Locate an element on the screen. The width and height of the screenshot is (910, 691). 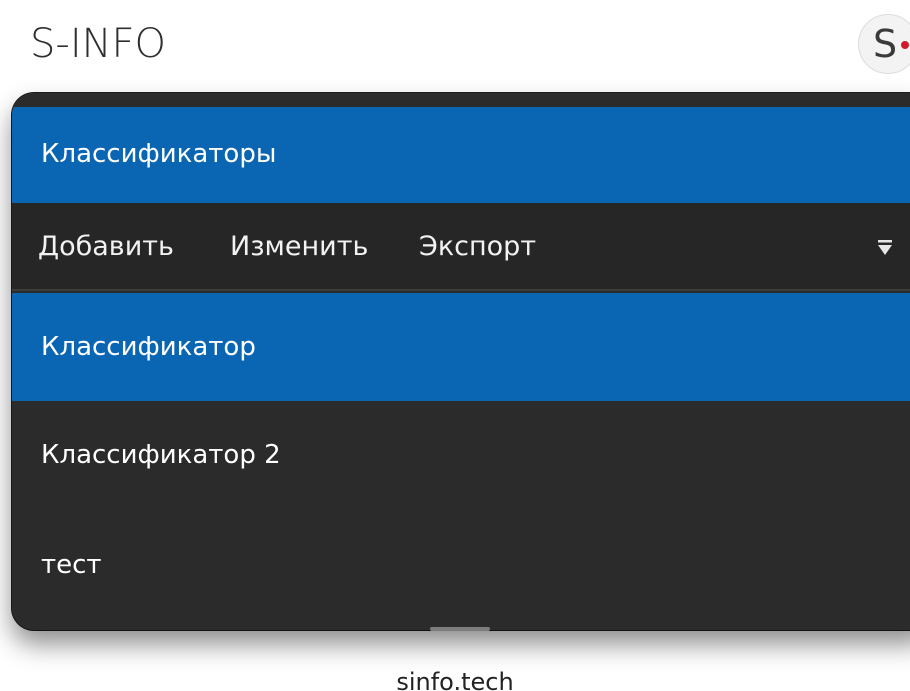
logo-letter: S is located at coordinates (885, 44).